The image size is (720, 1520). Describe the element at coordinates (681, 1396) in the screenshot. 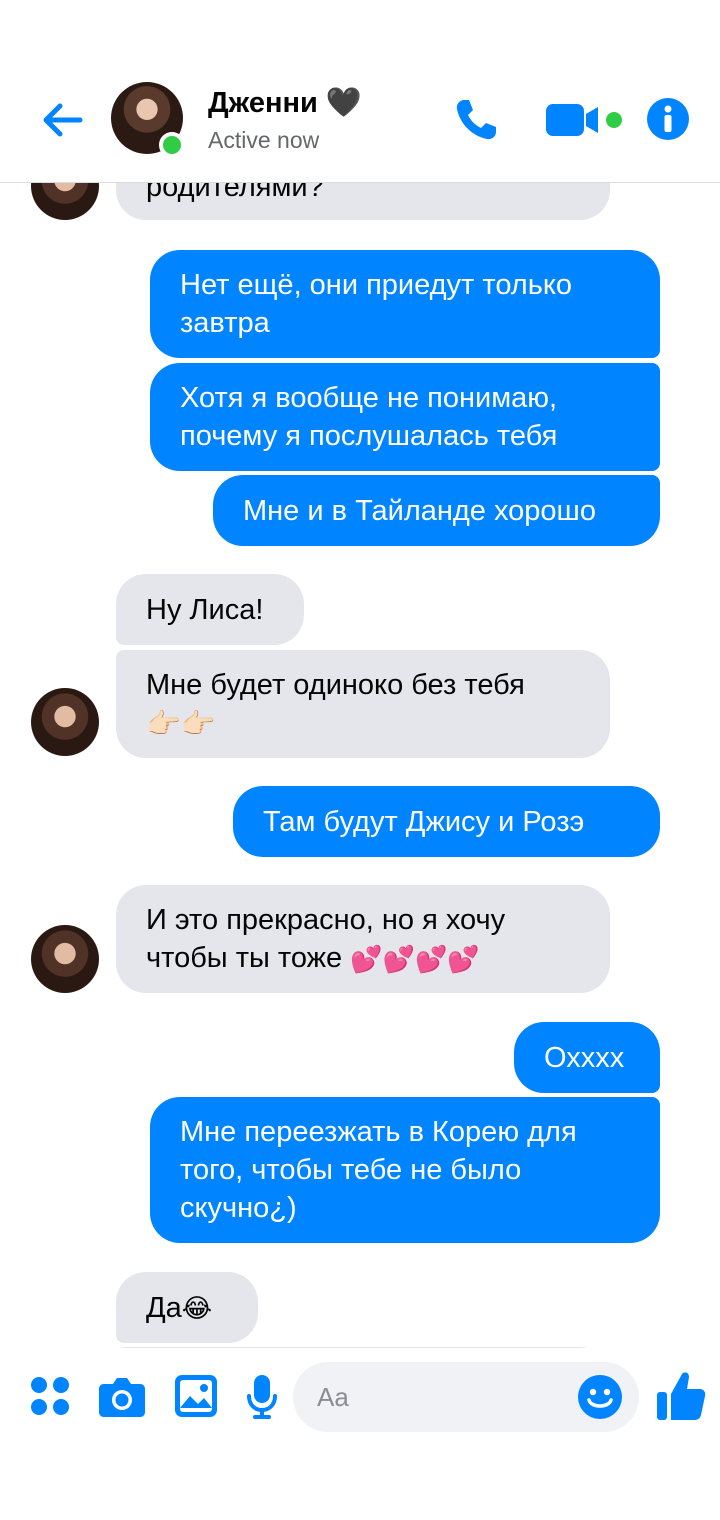

I see `thumbs-up-icon` at that location.